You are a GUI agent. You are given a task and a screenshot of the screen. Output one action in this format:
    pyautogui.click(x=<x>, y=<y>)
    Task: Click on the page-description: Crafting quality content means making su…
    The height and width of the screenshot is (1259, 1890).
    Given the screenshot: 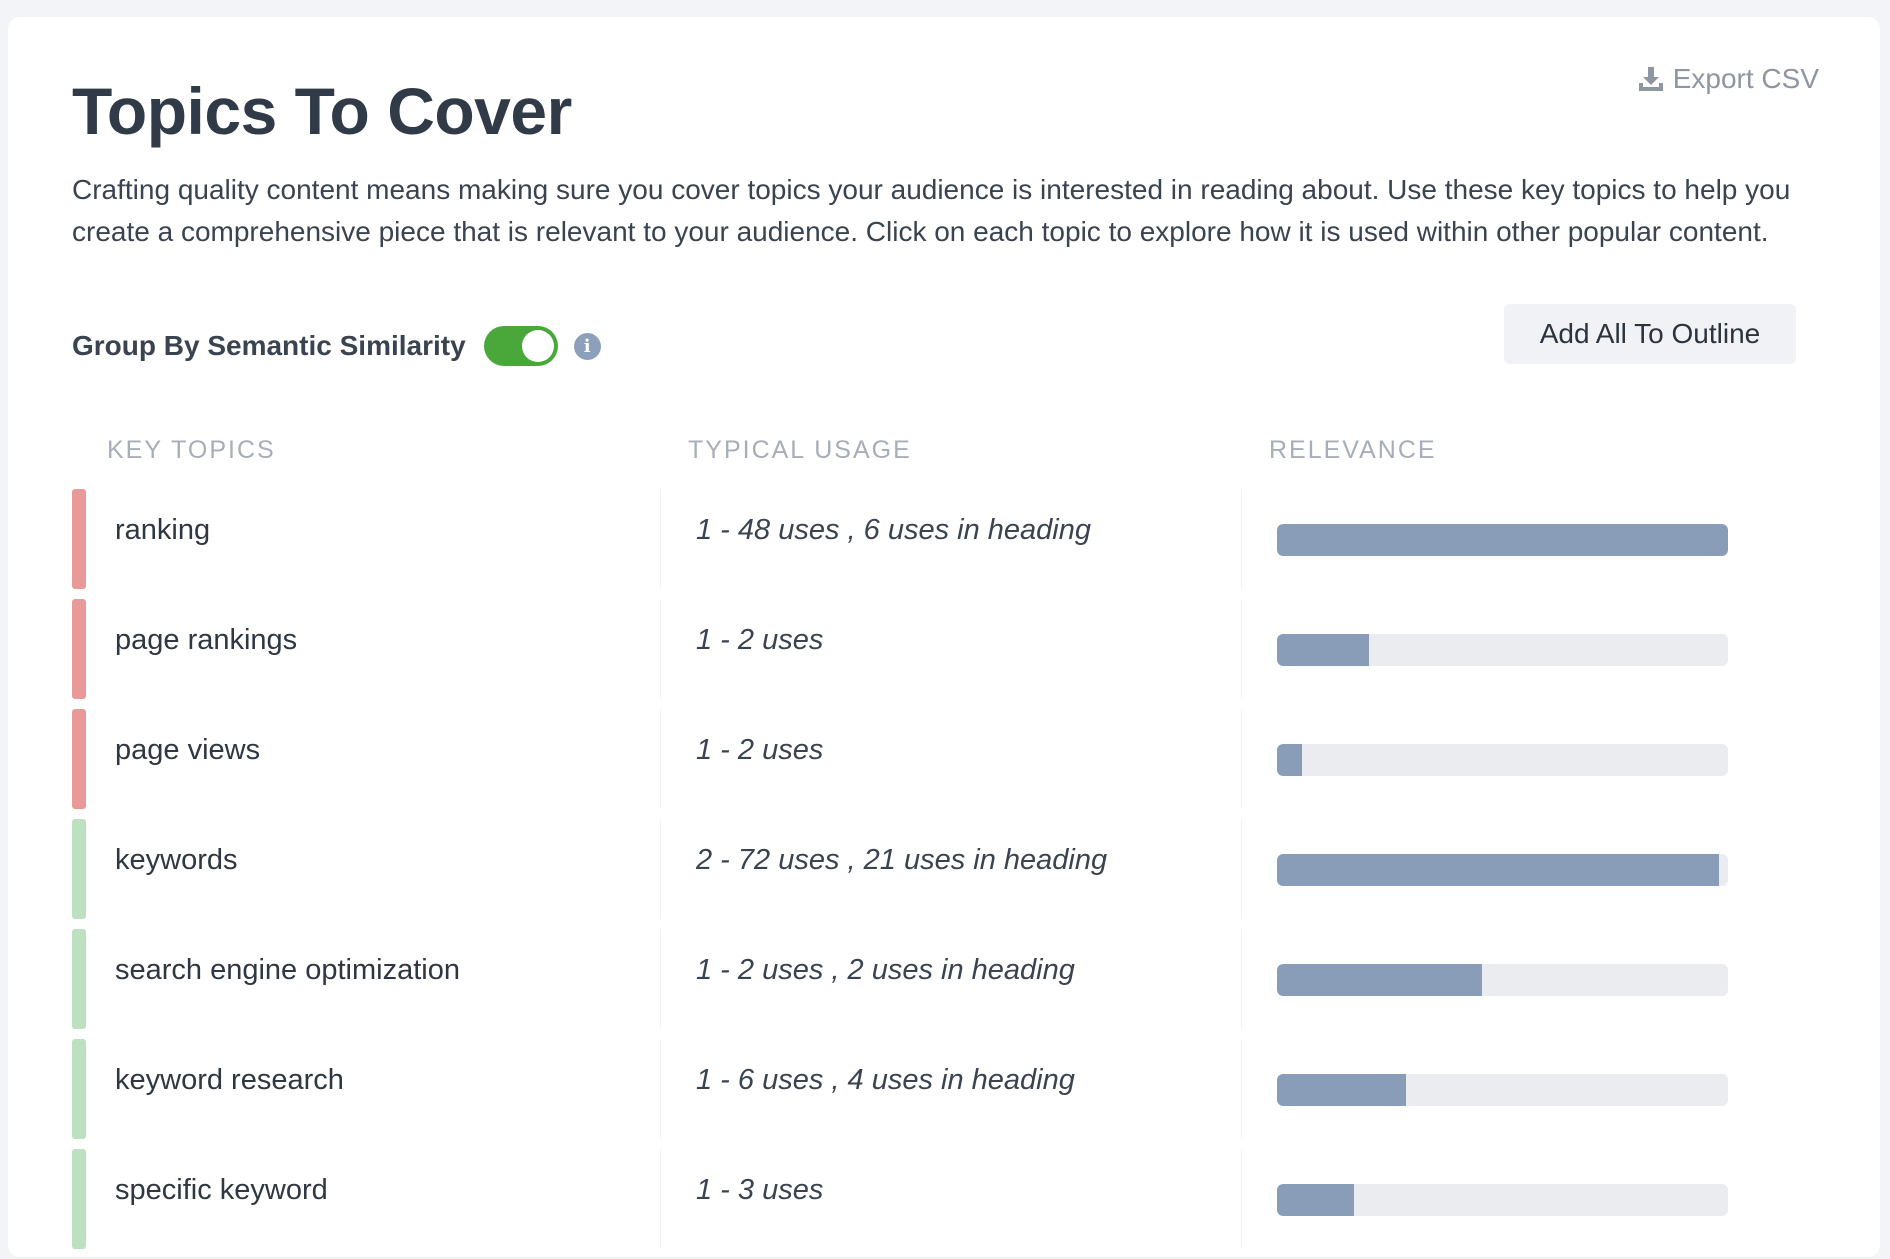 What is the action you would take?
    pyautogui.click(x=931, y=210)
    